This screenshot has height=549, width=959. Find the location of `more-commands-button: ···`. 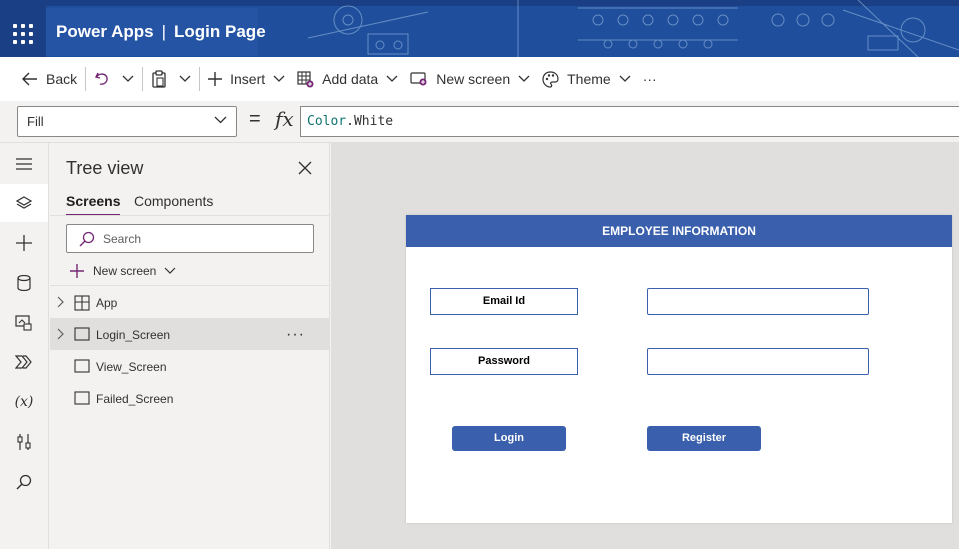

more-commands-button: ··· is located at coordinates (650, 79).